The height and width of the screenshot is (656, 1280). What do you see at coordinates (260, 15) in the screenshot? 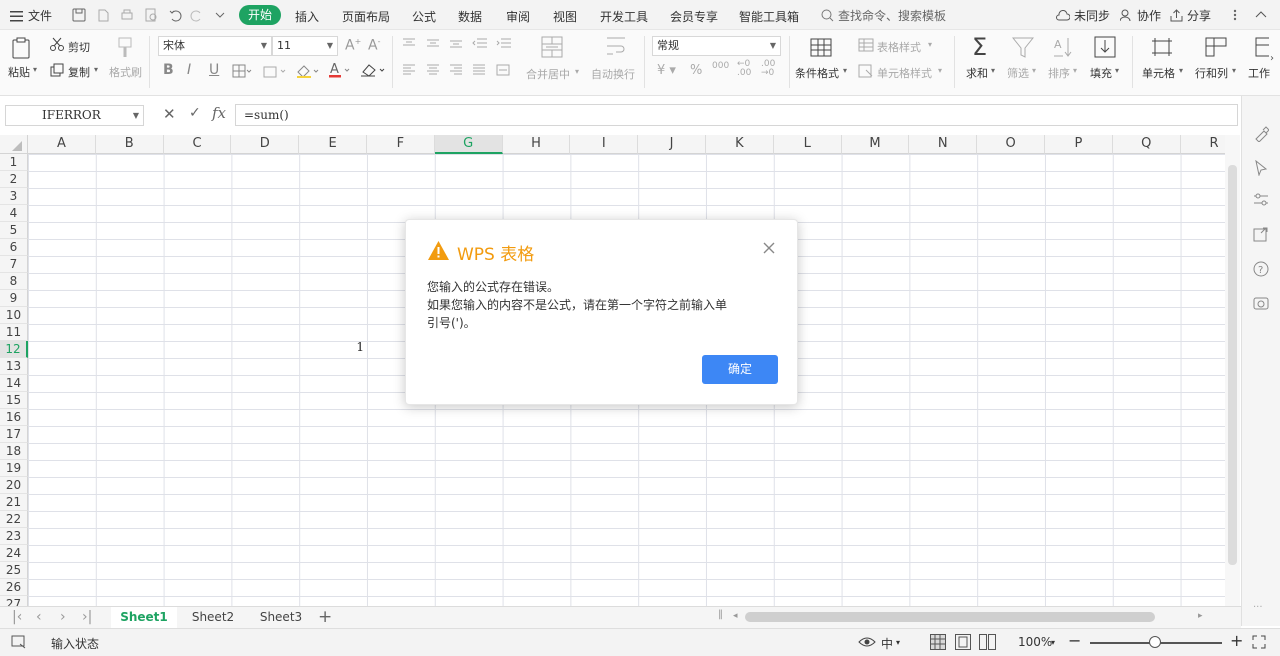
I see `tab-start: 开始` at bounding box center [260, 15].